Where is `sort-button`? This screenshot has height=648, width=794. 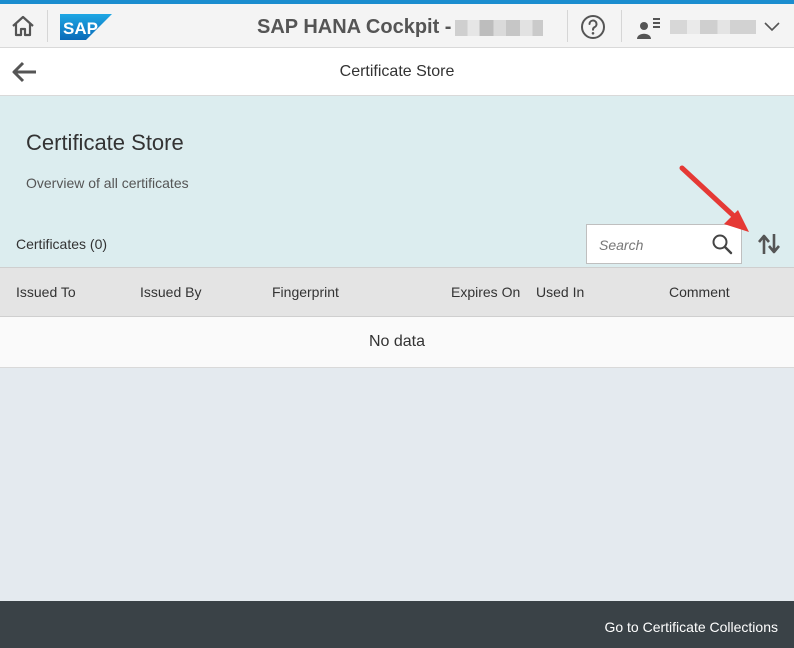 sort-button is located at coordinates (769, 244).